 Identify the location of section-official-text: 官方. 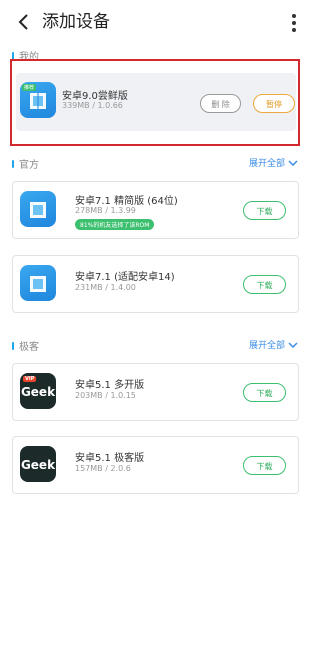
(29, 165).